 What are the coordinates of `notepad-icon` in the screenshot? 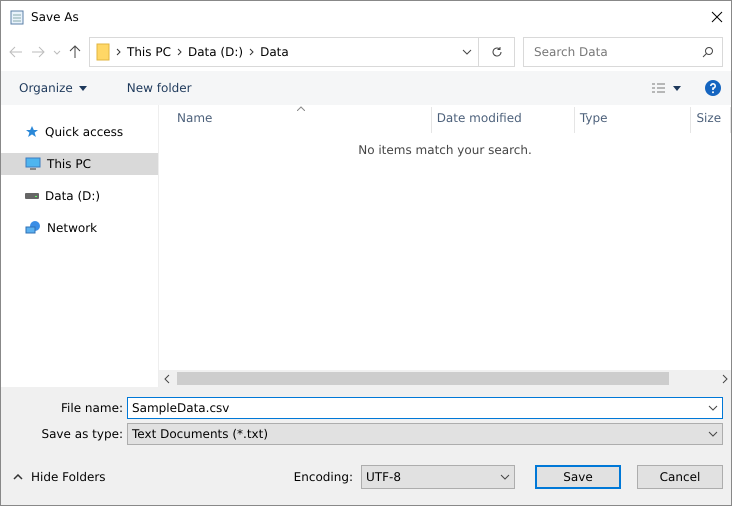 It's located at (17, 17).